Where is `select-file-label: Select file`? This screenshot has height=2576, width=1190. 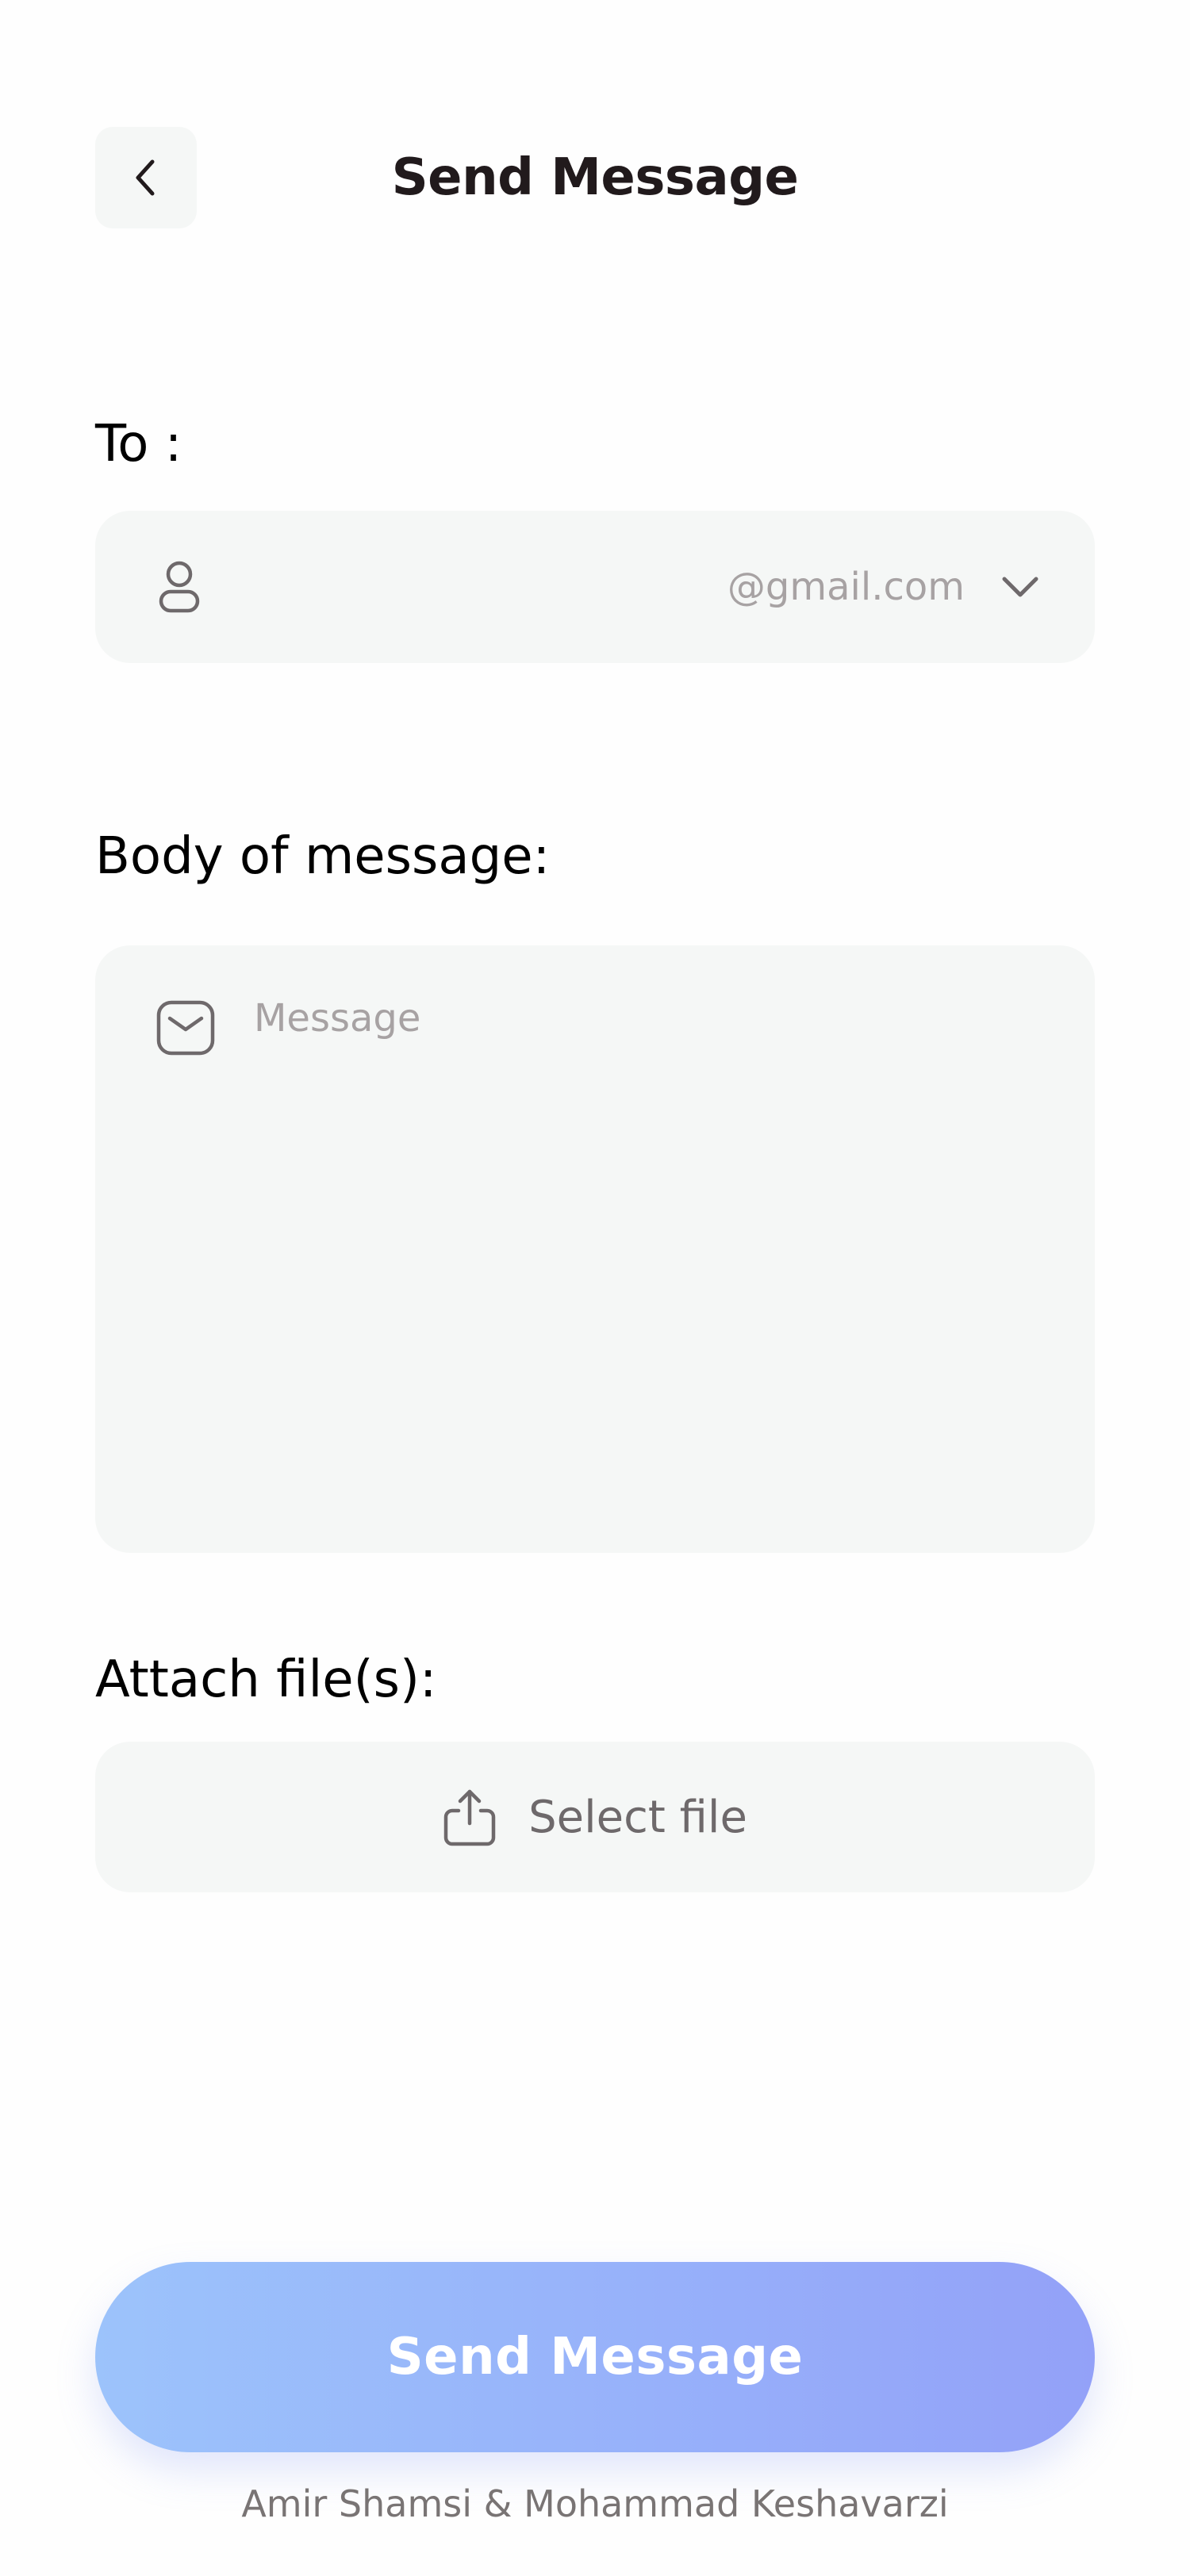
select-file-label: Select file is located at coordinates (637, 1817).